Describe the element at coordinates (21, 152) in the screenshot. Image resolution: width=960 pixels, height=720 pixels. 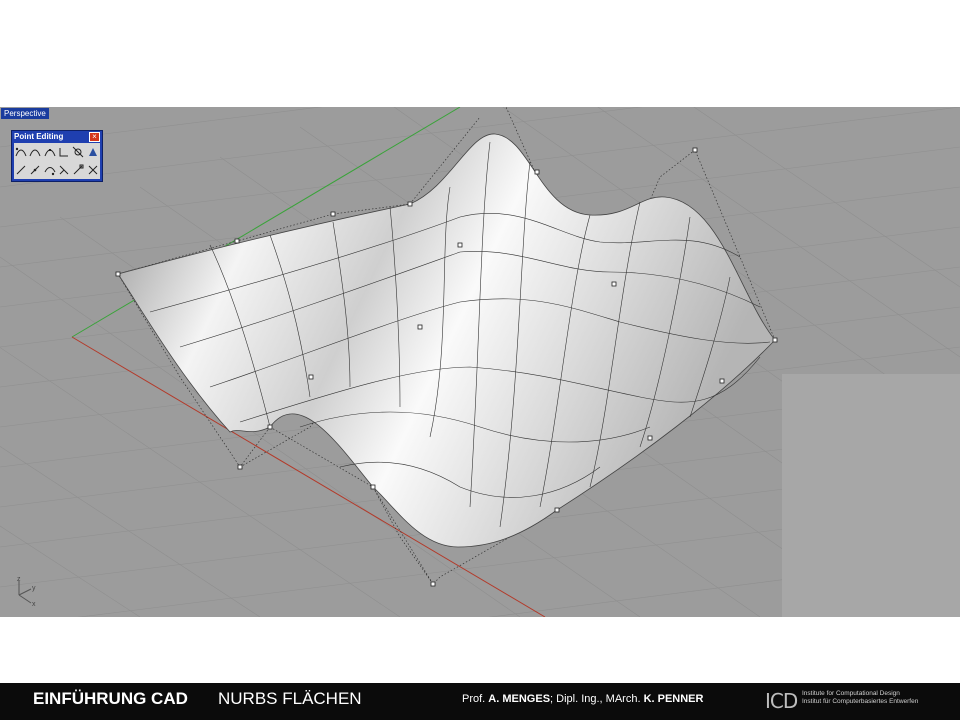
I see `points-on-icon` at that location.